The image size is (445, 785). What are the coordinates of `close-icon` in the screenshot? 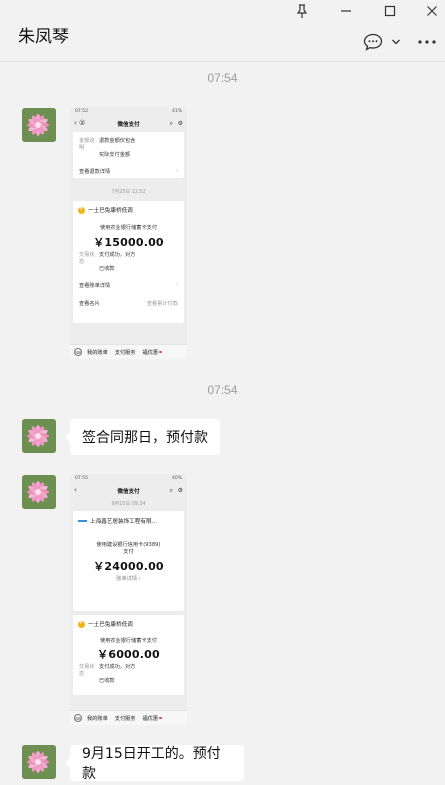 It's located at (432, 11).